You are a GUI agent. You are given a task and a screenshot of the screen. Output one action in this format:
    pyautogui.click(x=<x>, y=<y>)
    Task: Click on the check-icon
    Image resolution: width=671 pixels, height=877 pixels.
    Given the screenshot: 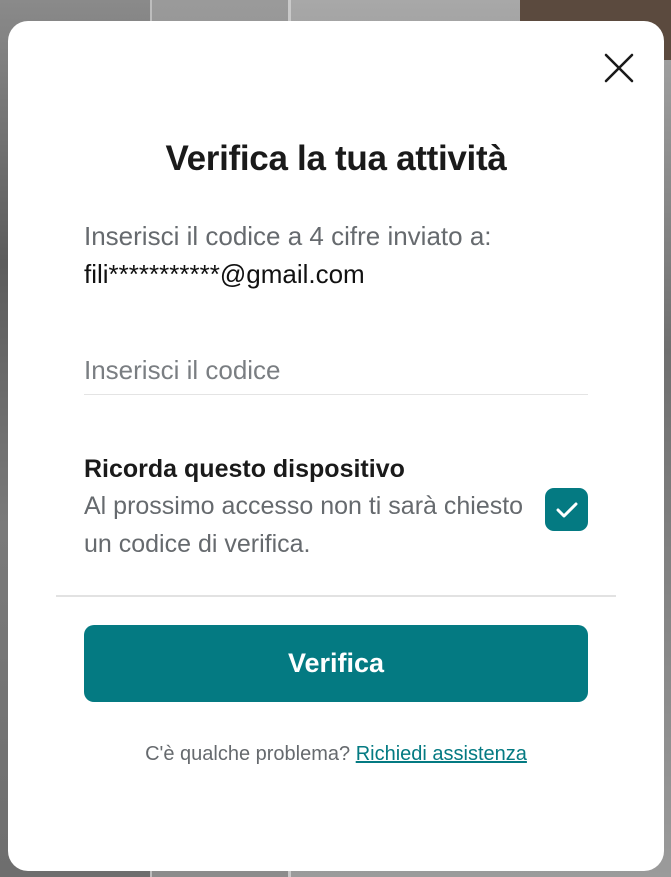 What is the action you would take?
    pyautogui.click(x=566, y=509)
    